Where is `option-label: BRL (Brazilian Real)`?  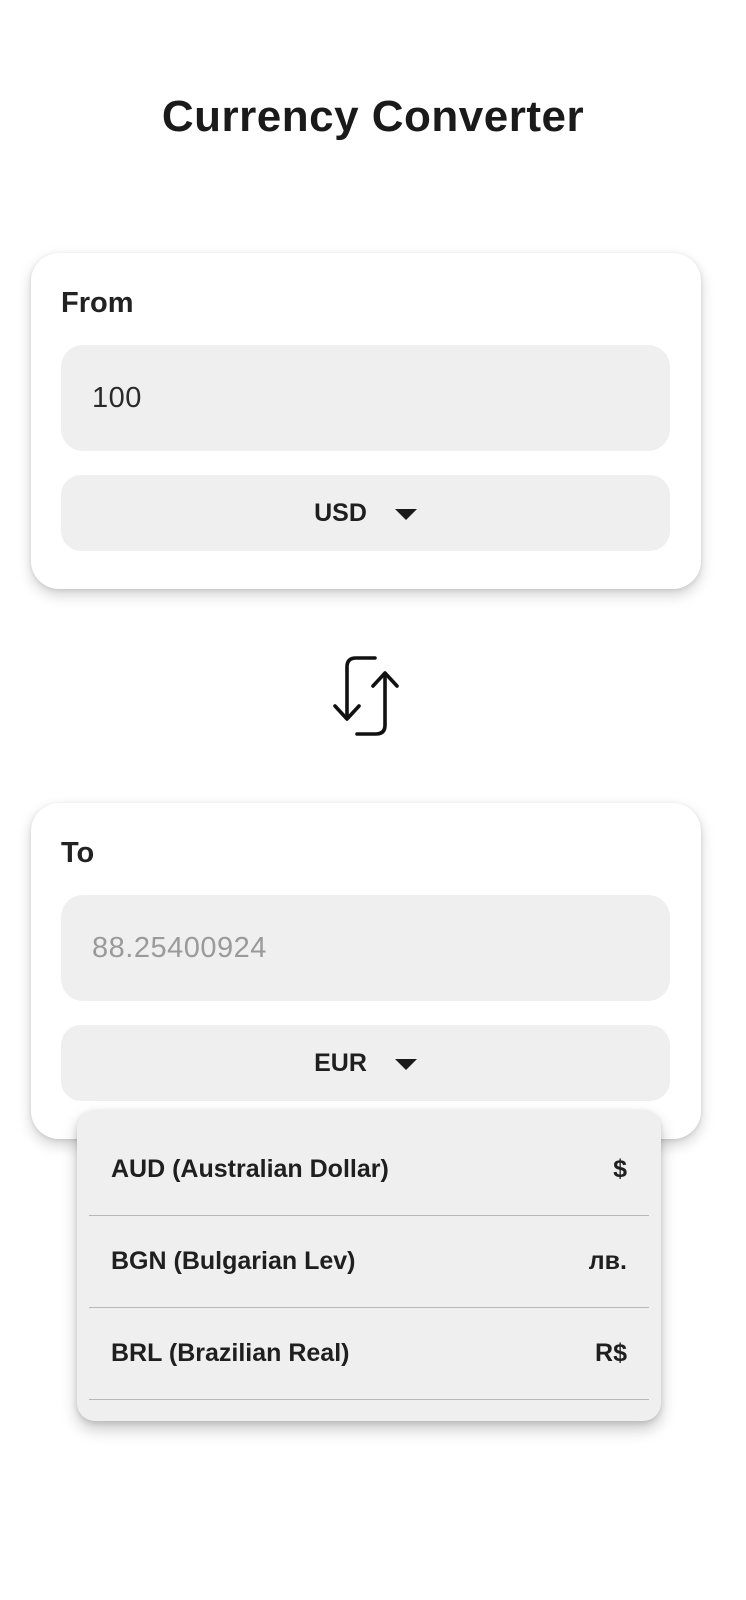 option-label: BRL (Brazilian Real) is located at coordinates (230, 1353).